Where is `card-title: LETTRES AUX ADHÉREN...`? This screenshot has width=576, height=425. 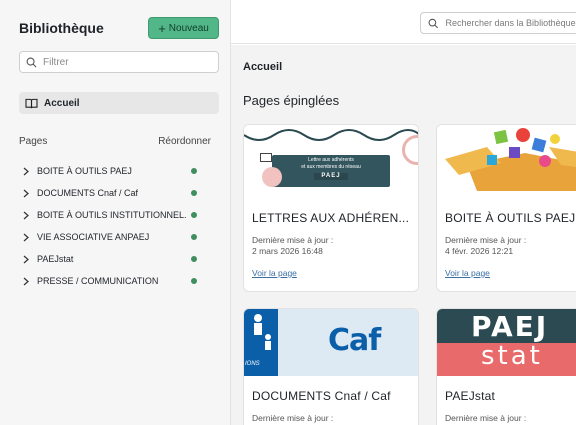
card-title: LETTRES AUX ADHÉREN... is located at coordinates (331, 218).